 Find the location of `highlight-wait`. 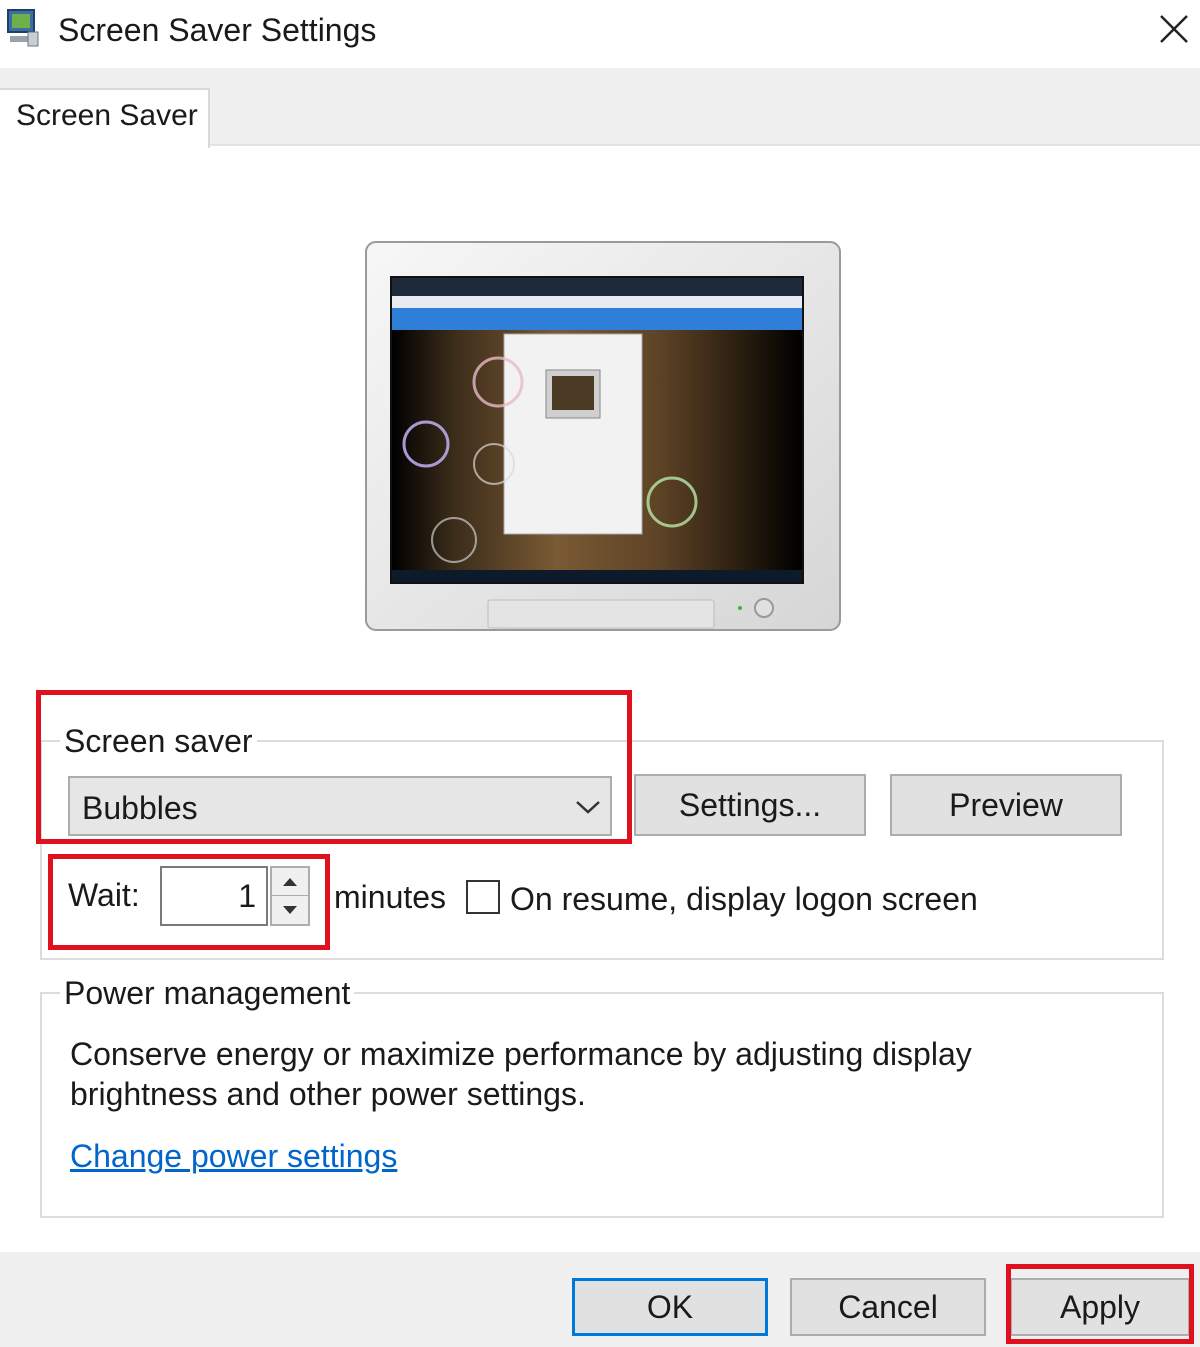

highlight-wait is located at coordinates (189, 902).